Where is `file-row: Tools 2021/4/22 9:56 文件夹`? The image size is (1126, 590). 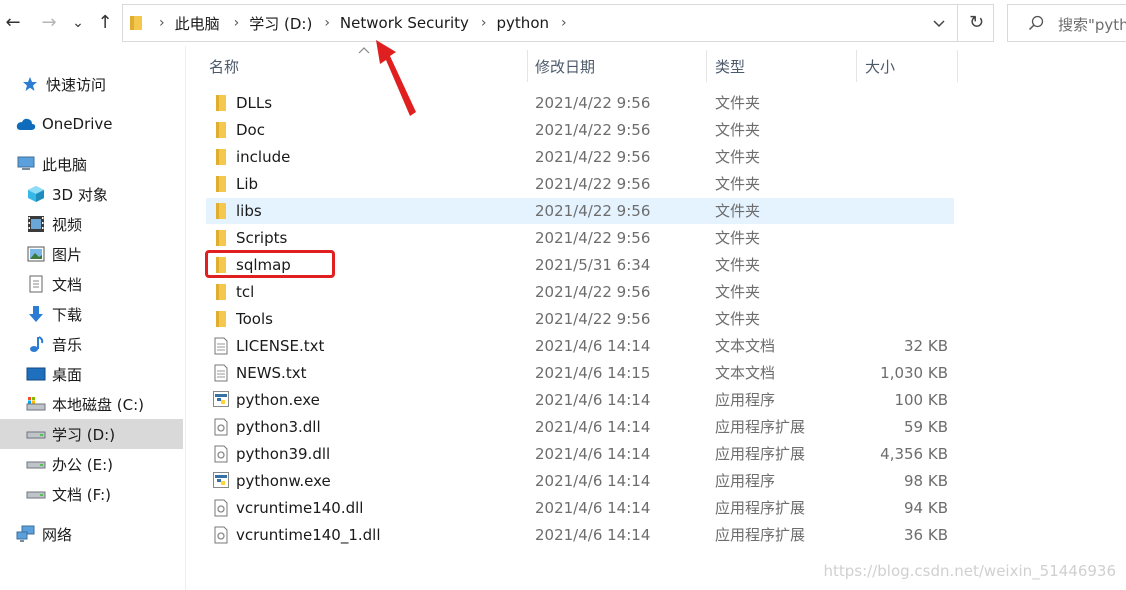 file-row: Tools 2021/4/22 9:56 文件夹 is located at coordinates (580, 319).